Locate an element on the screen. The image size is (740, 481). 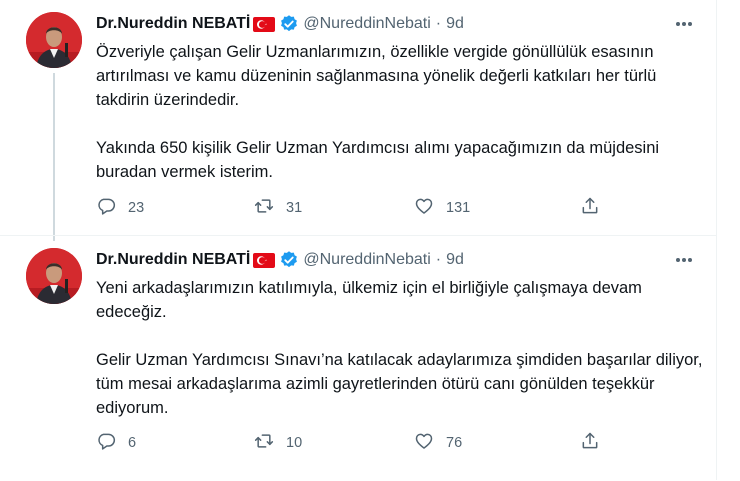
retweet-count: 31 is located at coordinates (294, 208).